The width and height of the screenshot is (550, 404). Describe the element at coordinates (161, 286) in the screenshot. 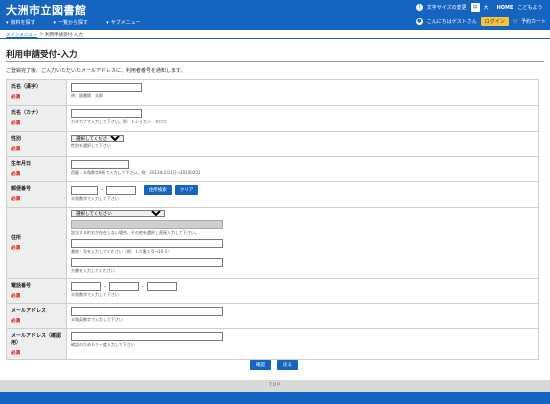

I see `phone-input-number` at that location.